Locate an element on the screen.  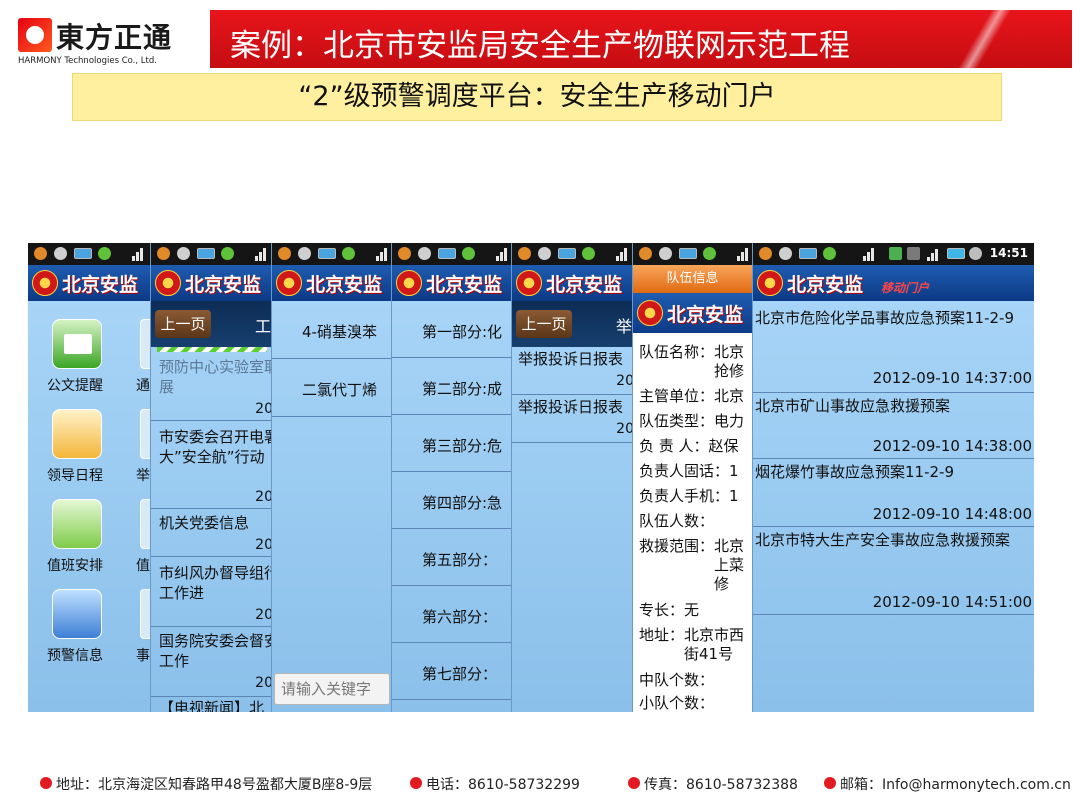
report-date: 20 is located at coordinates (624, 381).